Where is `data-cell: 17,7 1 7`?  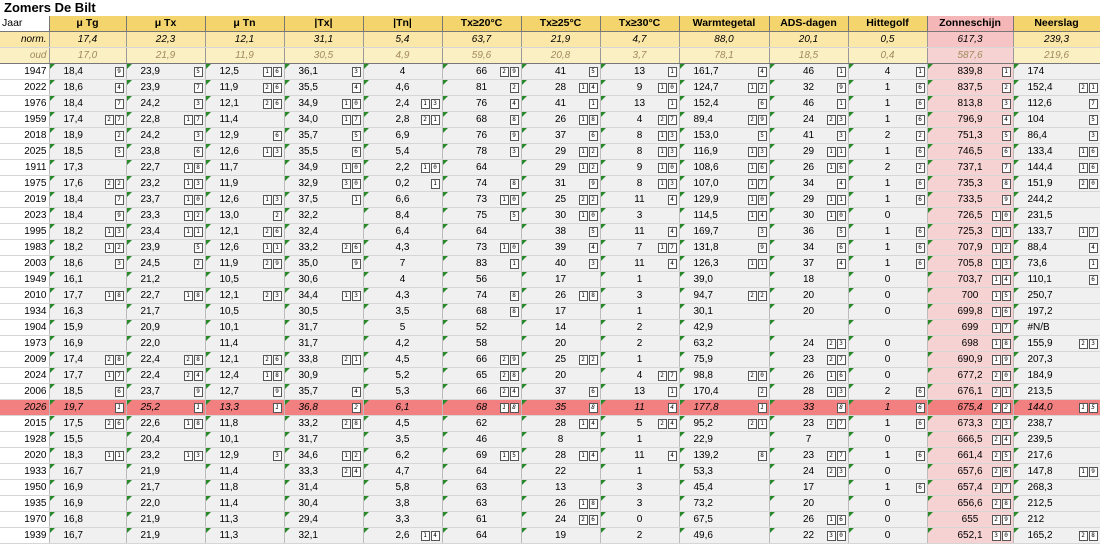 data-cell: 17,7 1 7 is located at coordinates (88, 375).